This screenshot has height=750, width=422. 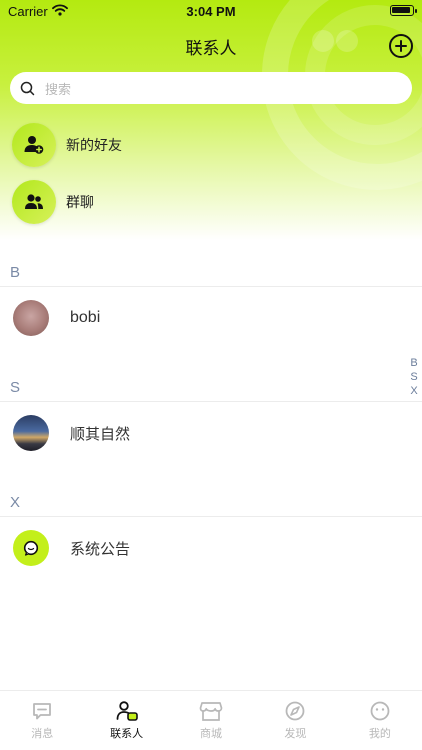 I want to click on new-friends-entry: 新的好友, so click(x=67, y=145).